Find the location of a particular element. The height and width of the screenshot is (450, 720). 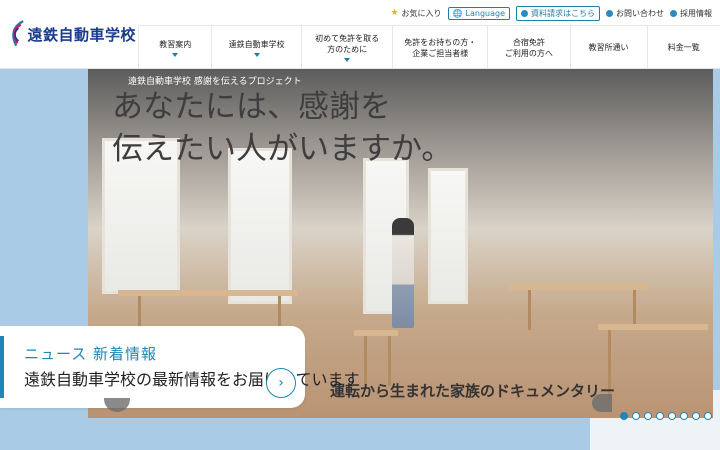

contact-label: お問い合わせ is located at coordinates (640, 13).